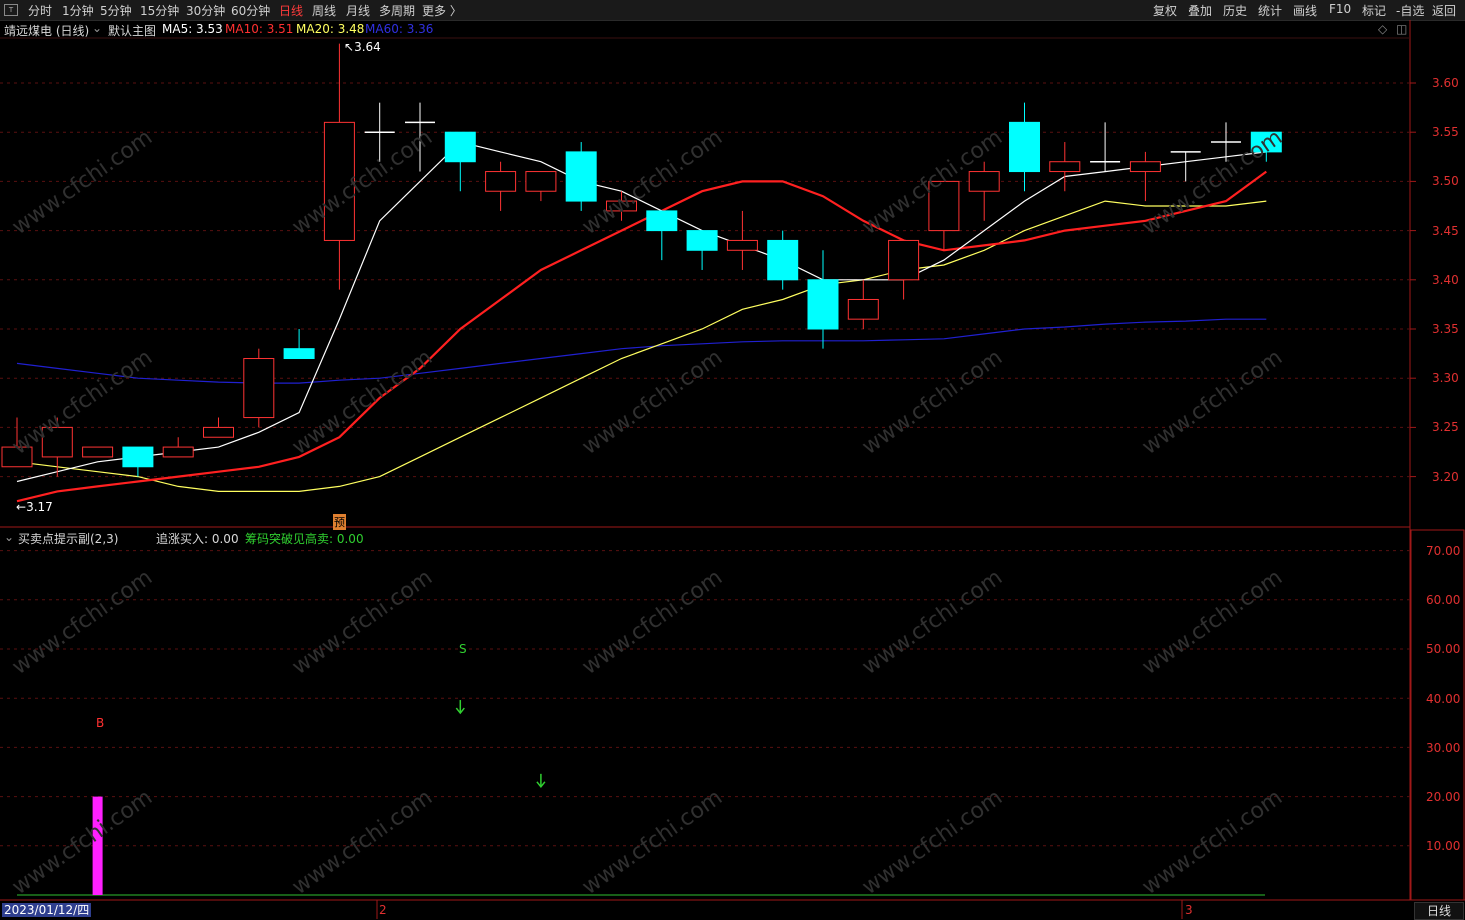 The image size is (1465, 920). Describe the element at coordinates (100, 723) in the screenshot. I see `buy-marker: B` at that location.